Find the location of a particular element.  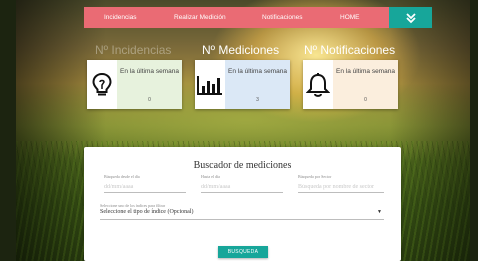

lightbulb-icon is located at coordinates (102, 83).